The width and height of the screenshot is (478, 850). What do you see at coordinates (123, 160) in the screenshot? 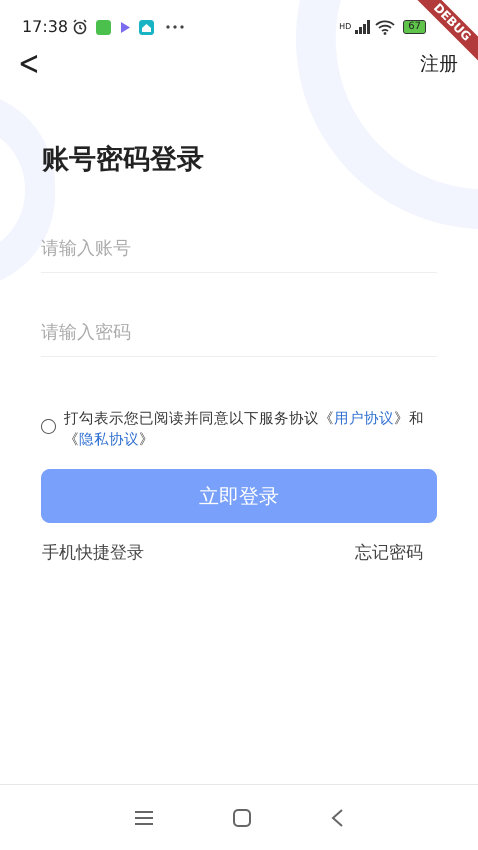
I see `page-title: 账号密码登录` at bounding box center [123, 160].